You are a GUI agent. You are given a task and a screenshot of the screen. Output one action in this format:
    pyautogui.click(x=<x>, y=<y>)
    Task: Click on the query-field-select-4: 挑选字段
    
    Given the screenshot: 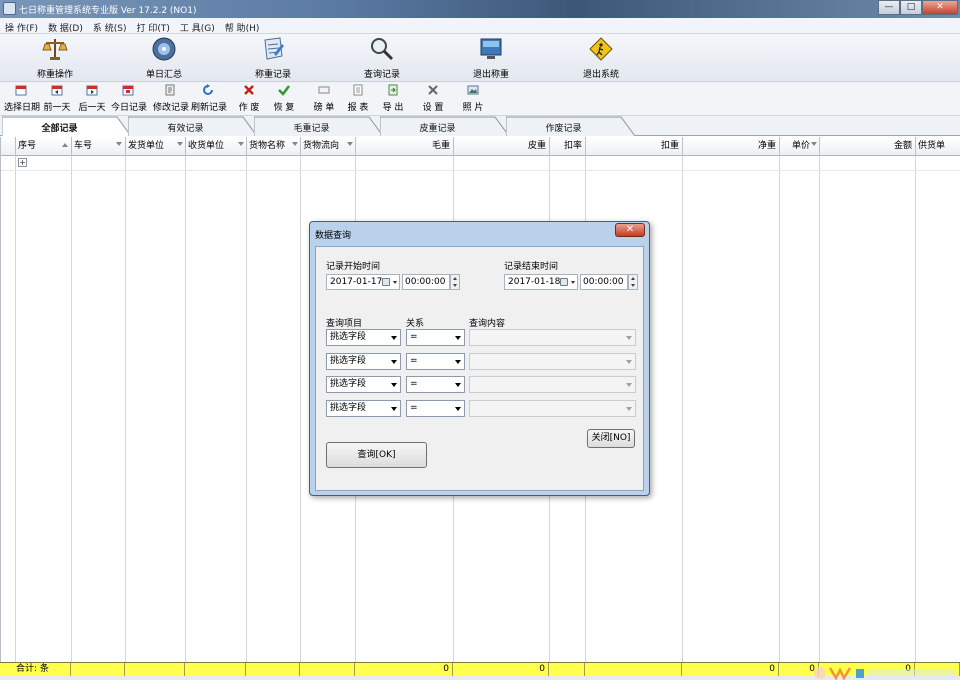 What is the action you would take?
    pyautogui.click(x=363, y=408)
    